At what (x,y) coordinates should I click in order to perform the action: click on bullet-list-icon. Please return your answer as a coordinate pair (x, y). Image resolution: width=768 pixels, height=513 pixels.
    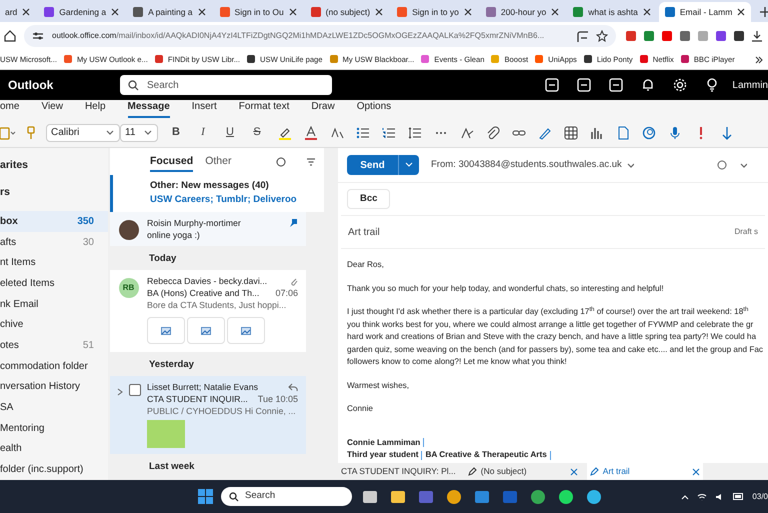
    Looking at the image, I should click on (363, 133).